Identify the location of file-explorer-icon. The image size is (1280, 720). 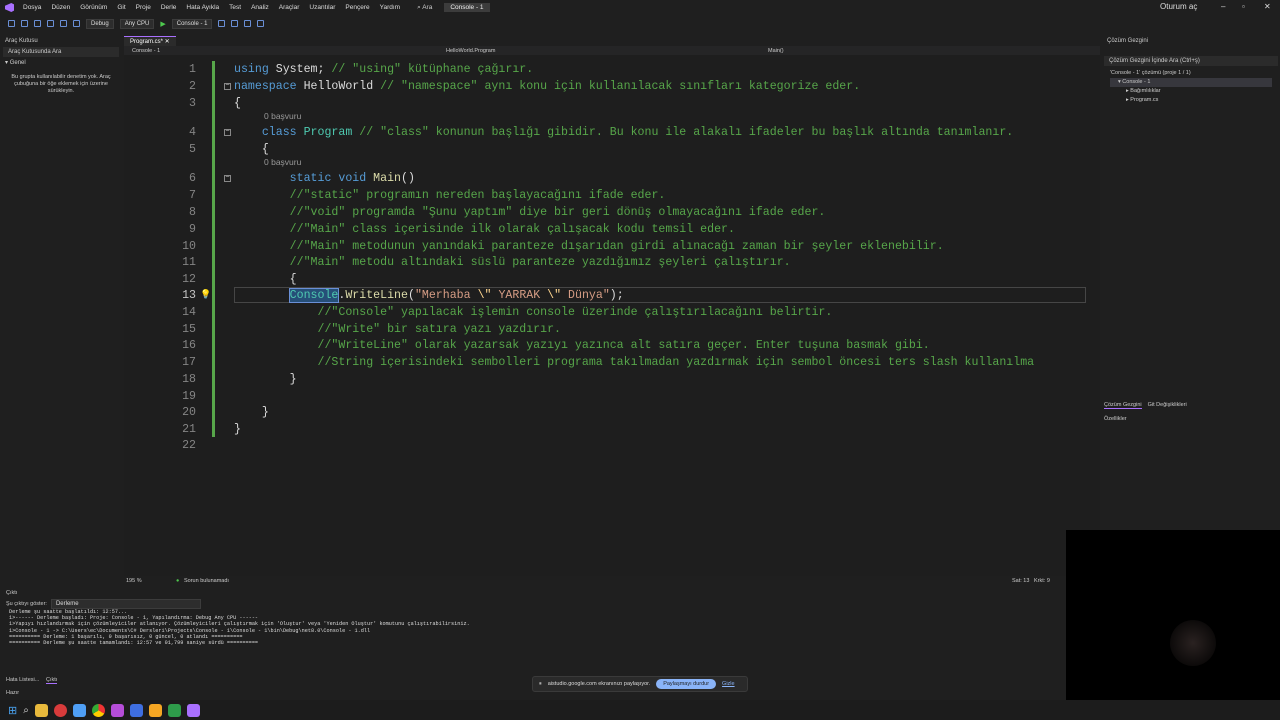
(41, 710).